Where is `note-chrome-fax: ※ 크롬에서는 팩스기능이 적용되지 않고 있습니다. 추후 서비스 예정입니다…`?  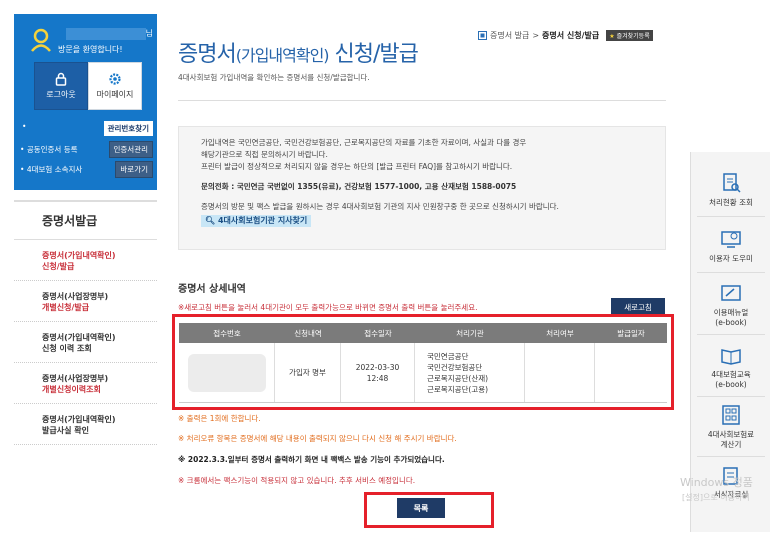
note-chrome-fax: ※ 크롬에서는 팩스기능이 적용되지 않고 있습니다. 추후 서비스 예정입니다… is located at coordinates (297, 480).